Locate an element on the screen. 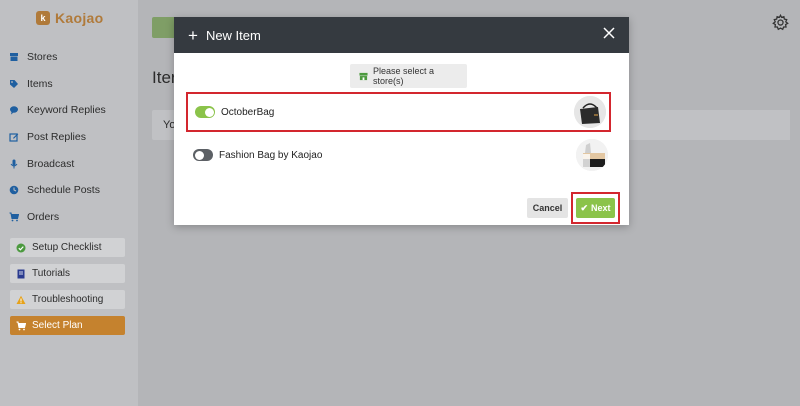 The image size is (800, 406). store-toggle-octoberbag is located at coordinates (205, 112).